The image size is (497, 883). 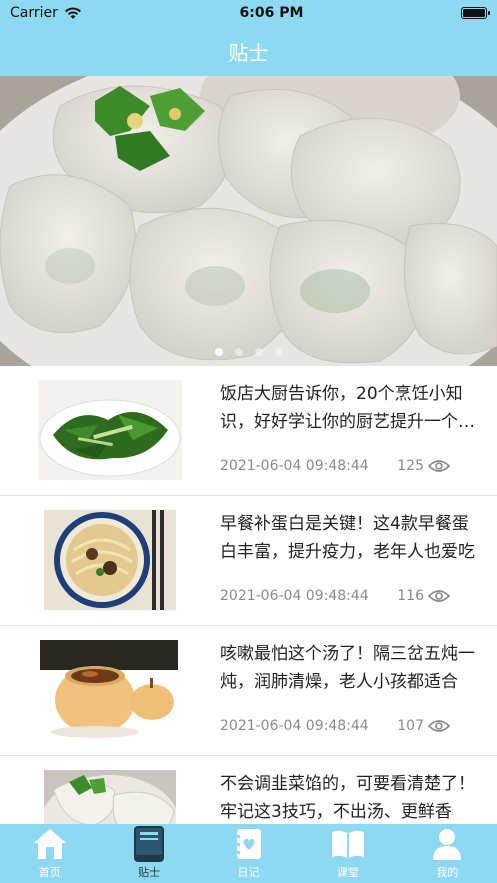 I want to click on status-bar: Carrier 6:06 PM, so click(x=248, y=13).